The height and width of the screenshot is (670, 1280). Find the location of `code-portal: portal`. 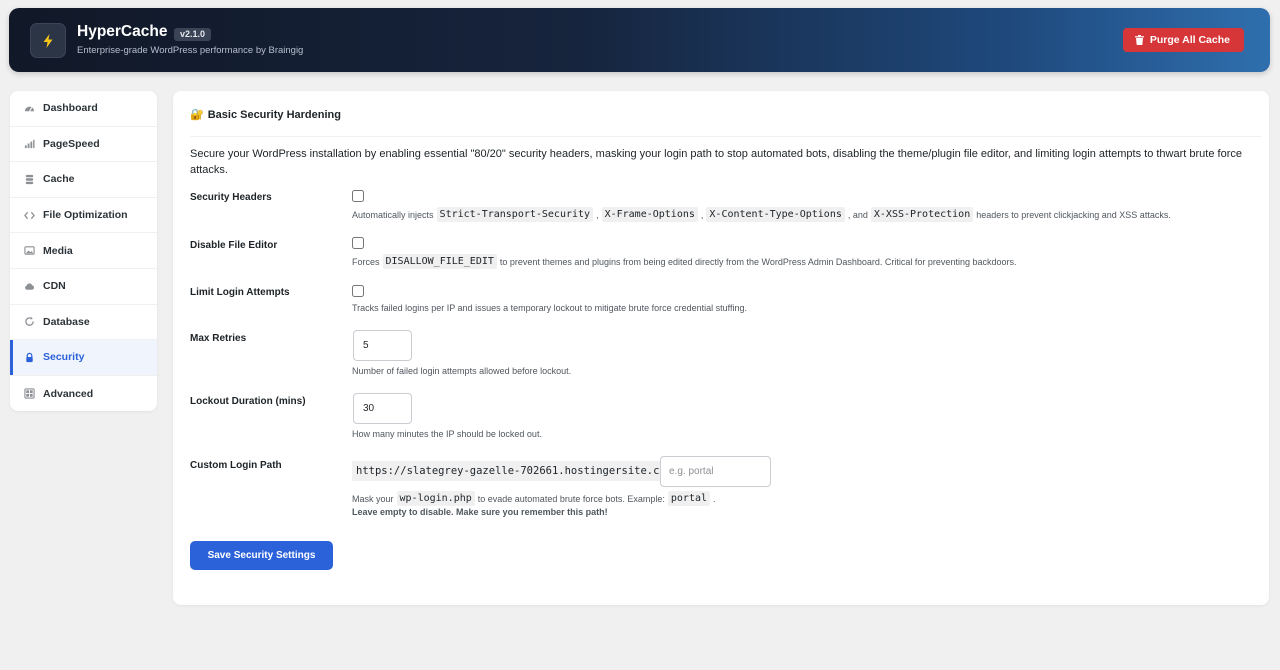

code-portal: portal is located at coordinates (689, 498).